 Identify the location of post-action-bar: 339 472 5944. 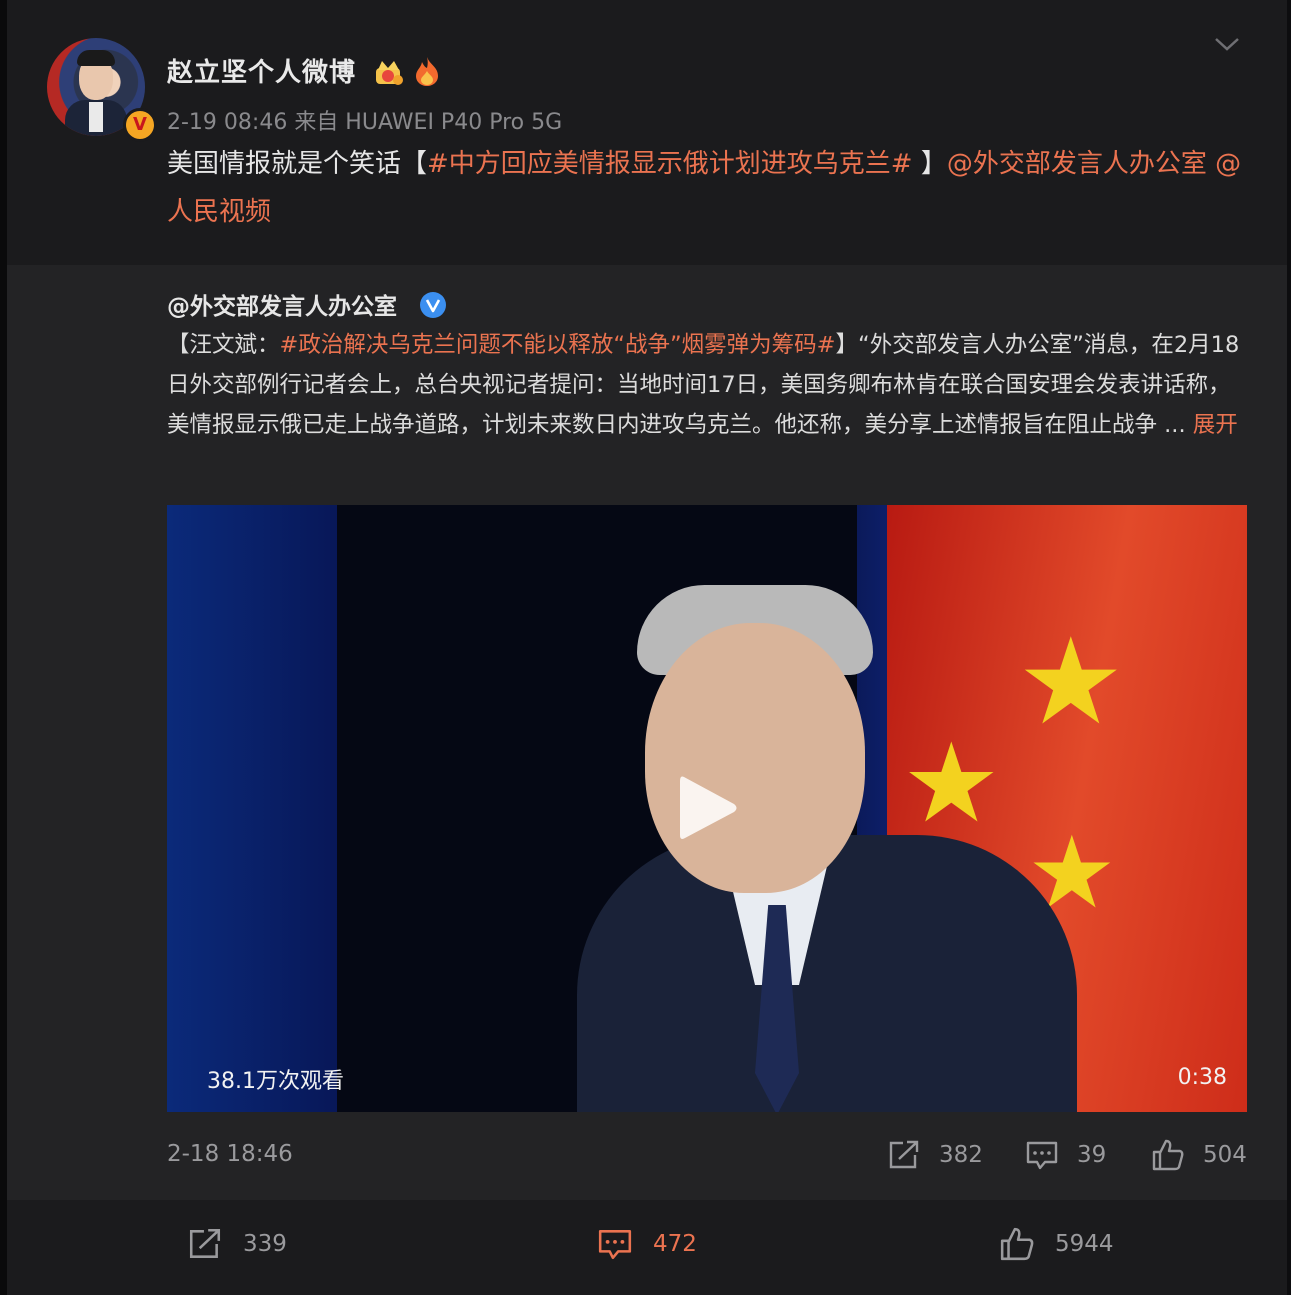
(647, 1247).